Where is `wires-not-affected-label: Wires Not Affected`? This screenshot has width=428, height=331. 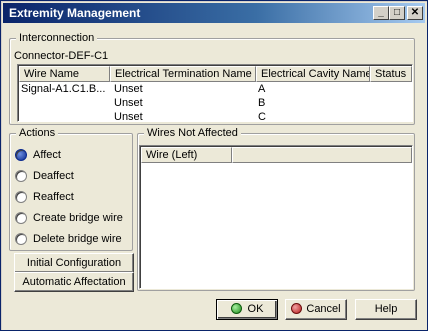 wires-not-affected-label: Wires Not Affected is located at coordinates (192, 133).